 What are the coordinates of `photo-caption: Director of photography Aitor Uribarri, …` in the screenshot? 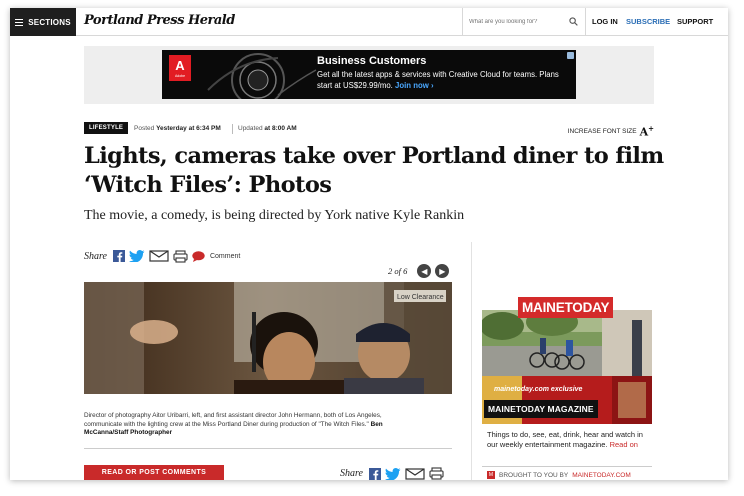 It's located at (252, 425).